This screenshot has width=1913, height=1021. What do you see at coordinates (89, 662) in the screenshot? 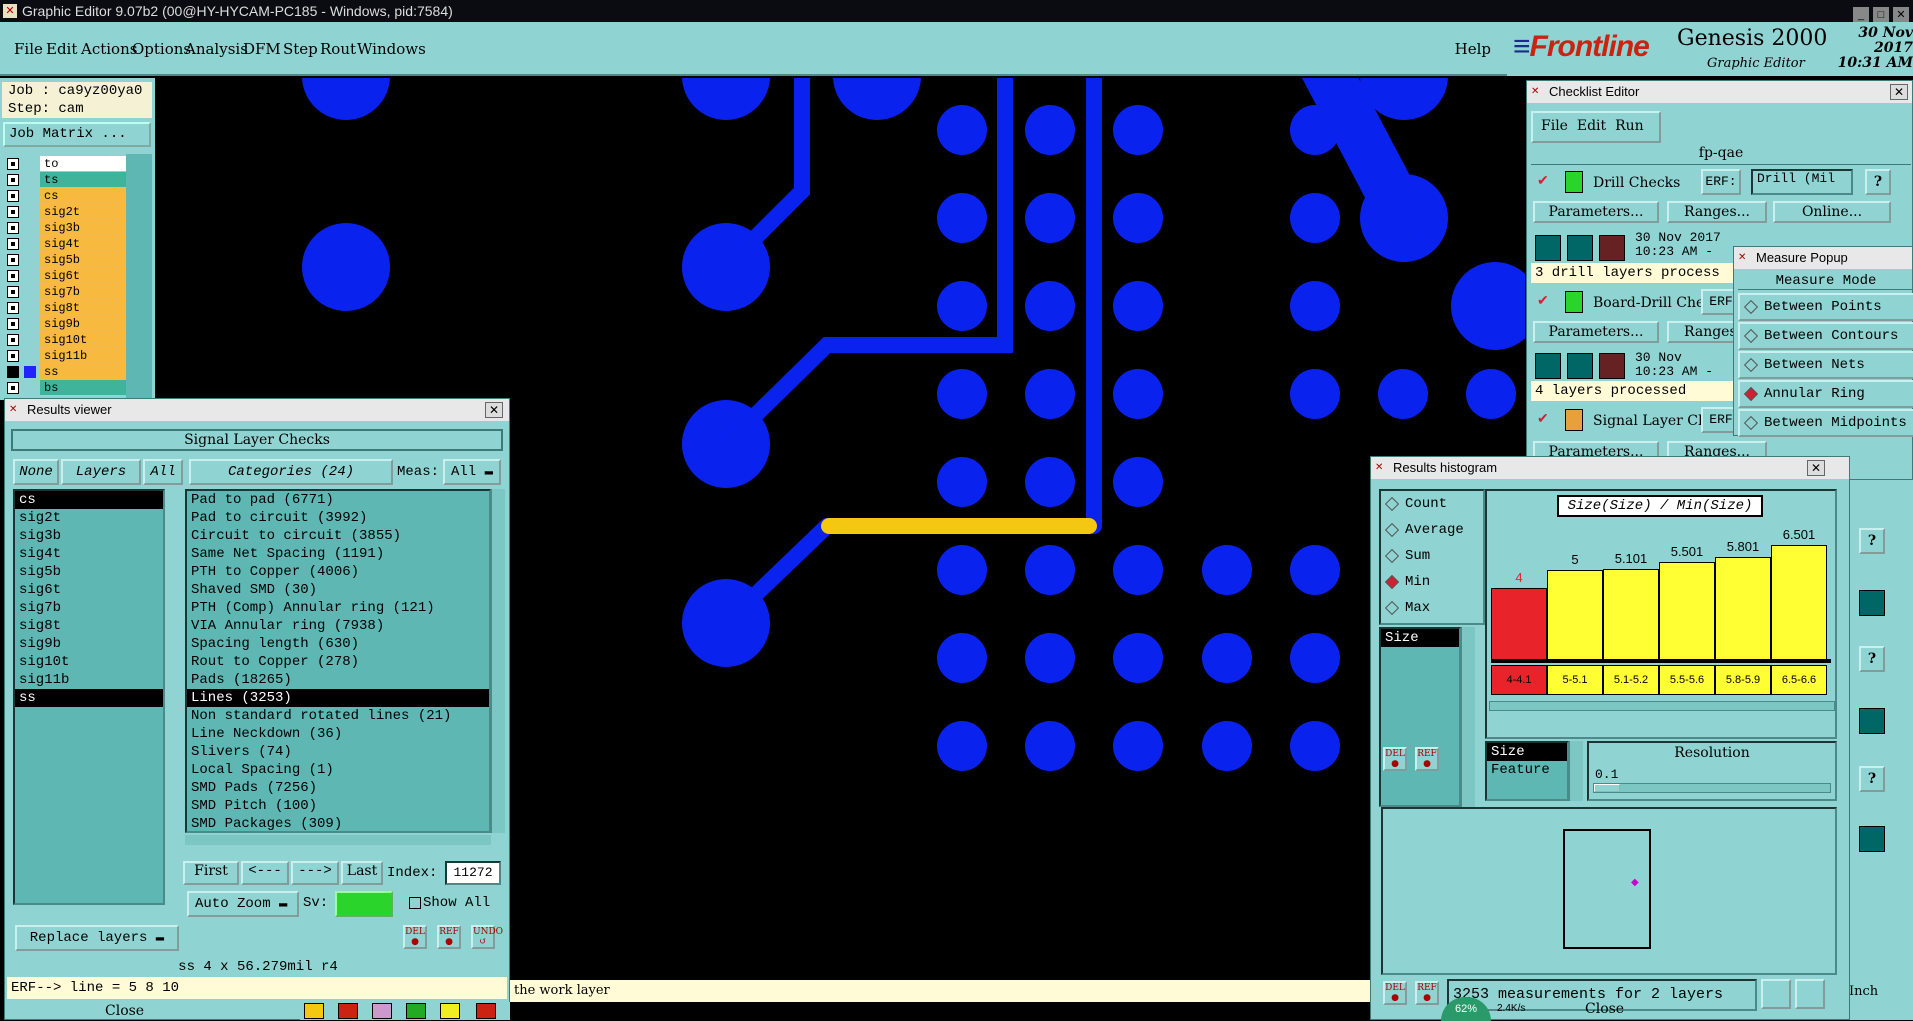
I see `results-layer-item: sig10t` at bounding box center [89, 662].